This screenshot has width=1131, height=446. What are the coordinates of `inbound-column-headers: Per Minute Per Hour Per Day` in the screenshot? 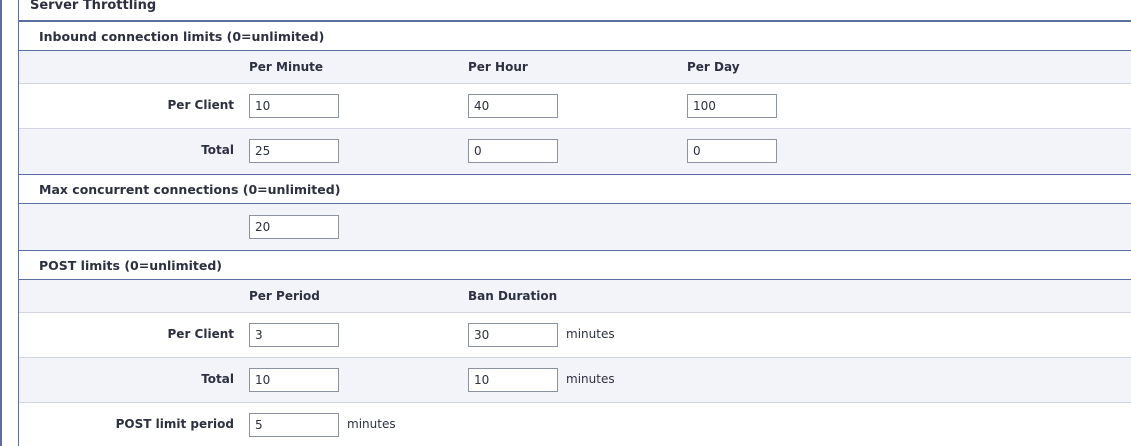 It's located at (575, 67).